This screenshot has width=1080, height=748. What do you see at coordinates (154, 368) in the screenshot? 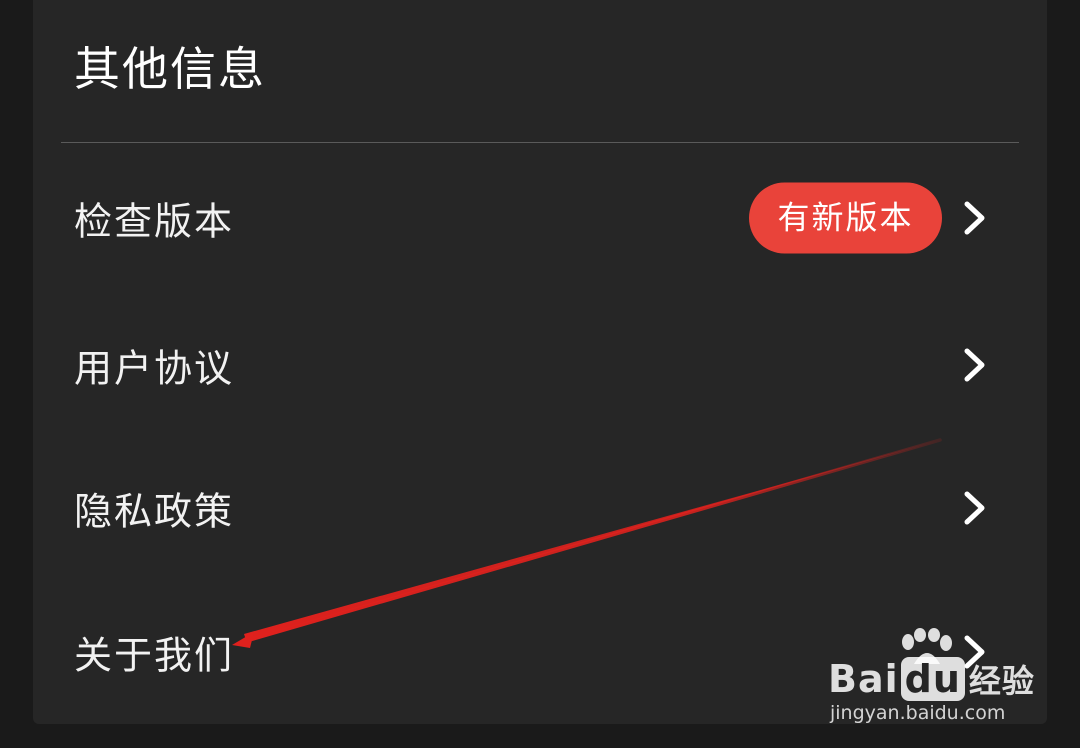
I see `row-label-user-agreement: 用户协议` at bounding box center [154, 368].